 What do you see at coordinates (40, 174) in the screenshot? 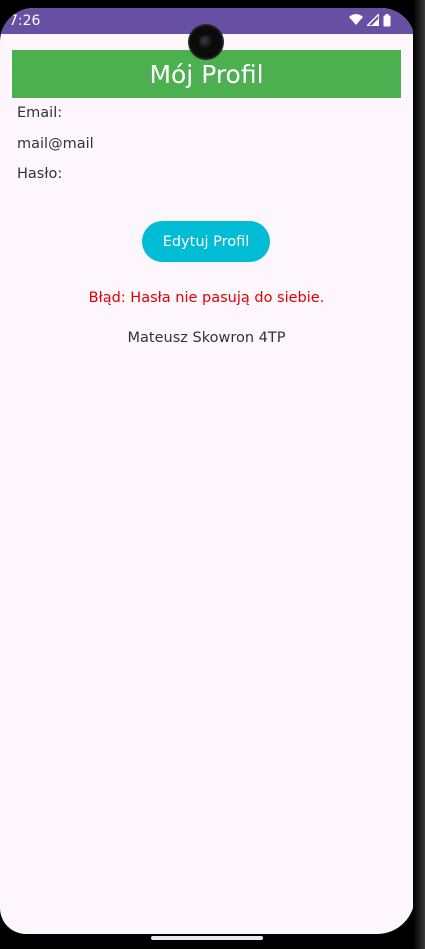
I see `password-label: Hasło:` at bounding box center [40, 174].